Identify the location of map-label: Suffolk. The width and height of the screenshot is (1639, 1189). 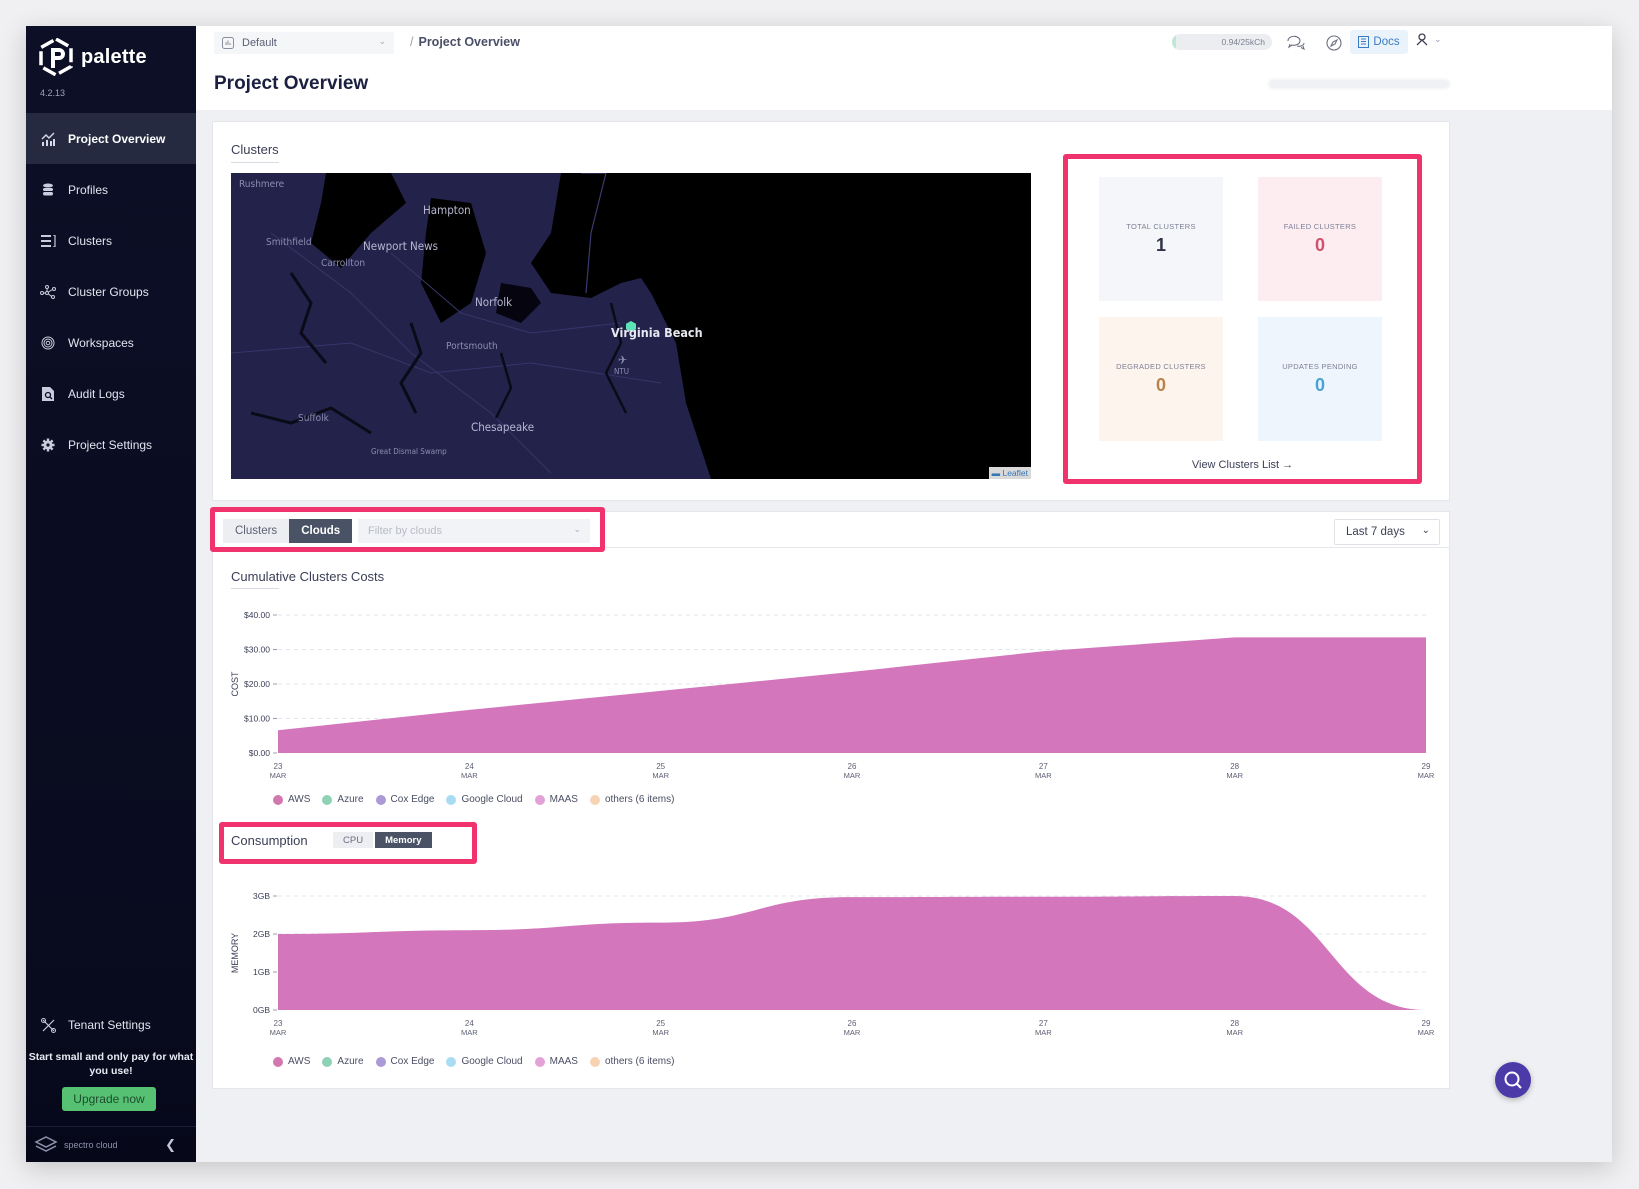
(313, 418).